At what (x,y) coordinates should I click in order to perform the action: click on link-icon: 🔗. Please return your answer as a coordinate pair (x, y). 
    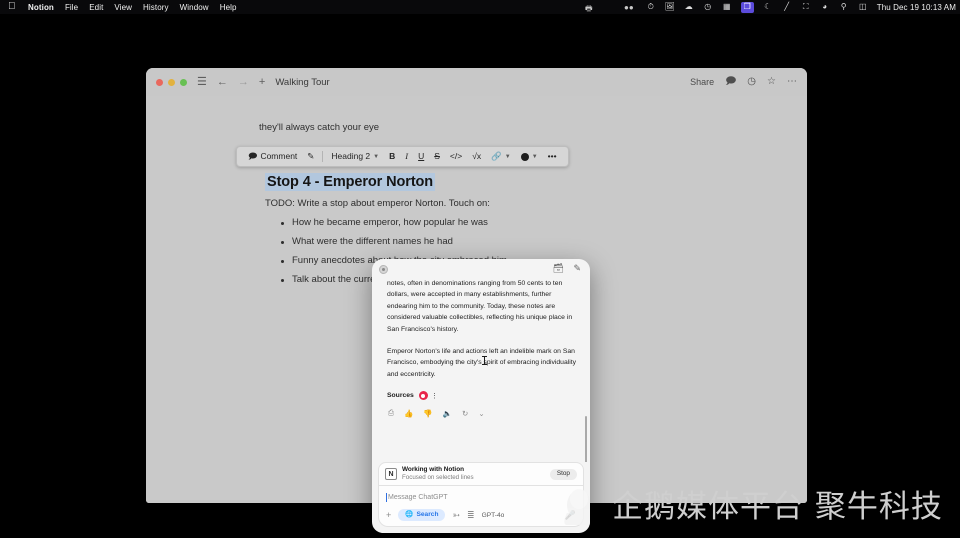
    Looking at the image, I should click on (496, 156).